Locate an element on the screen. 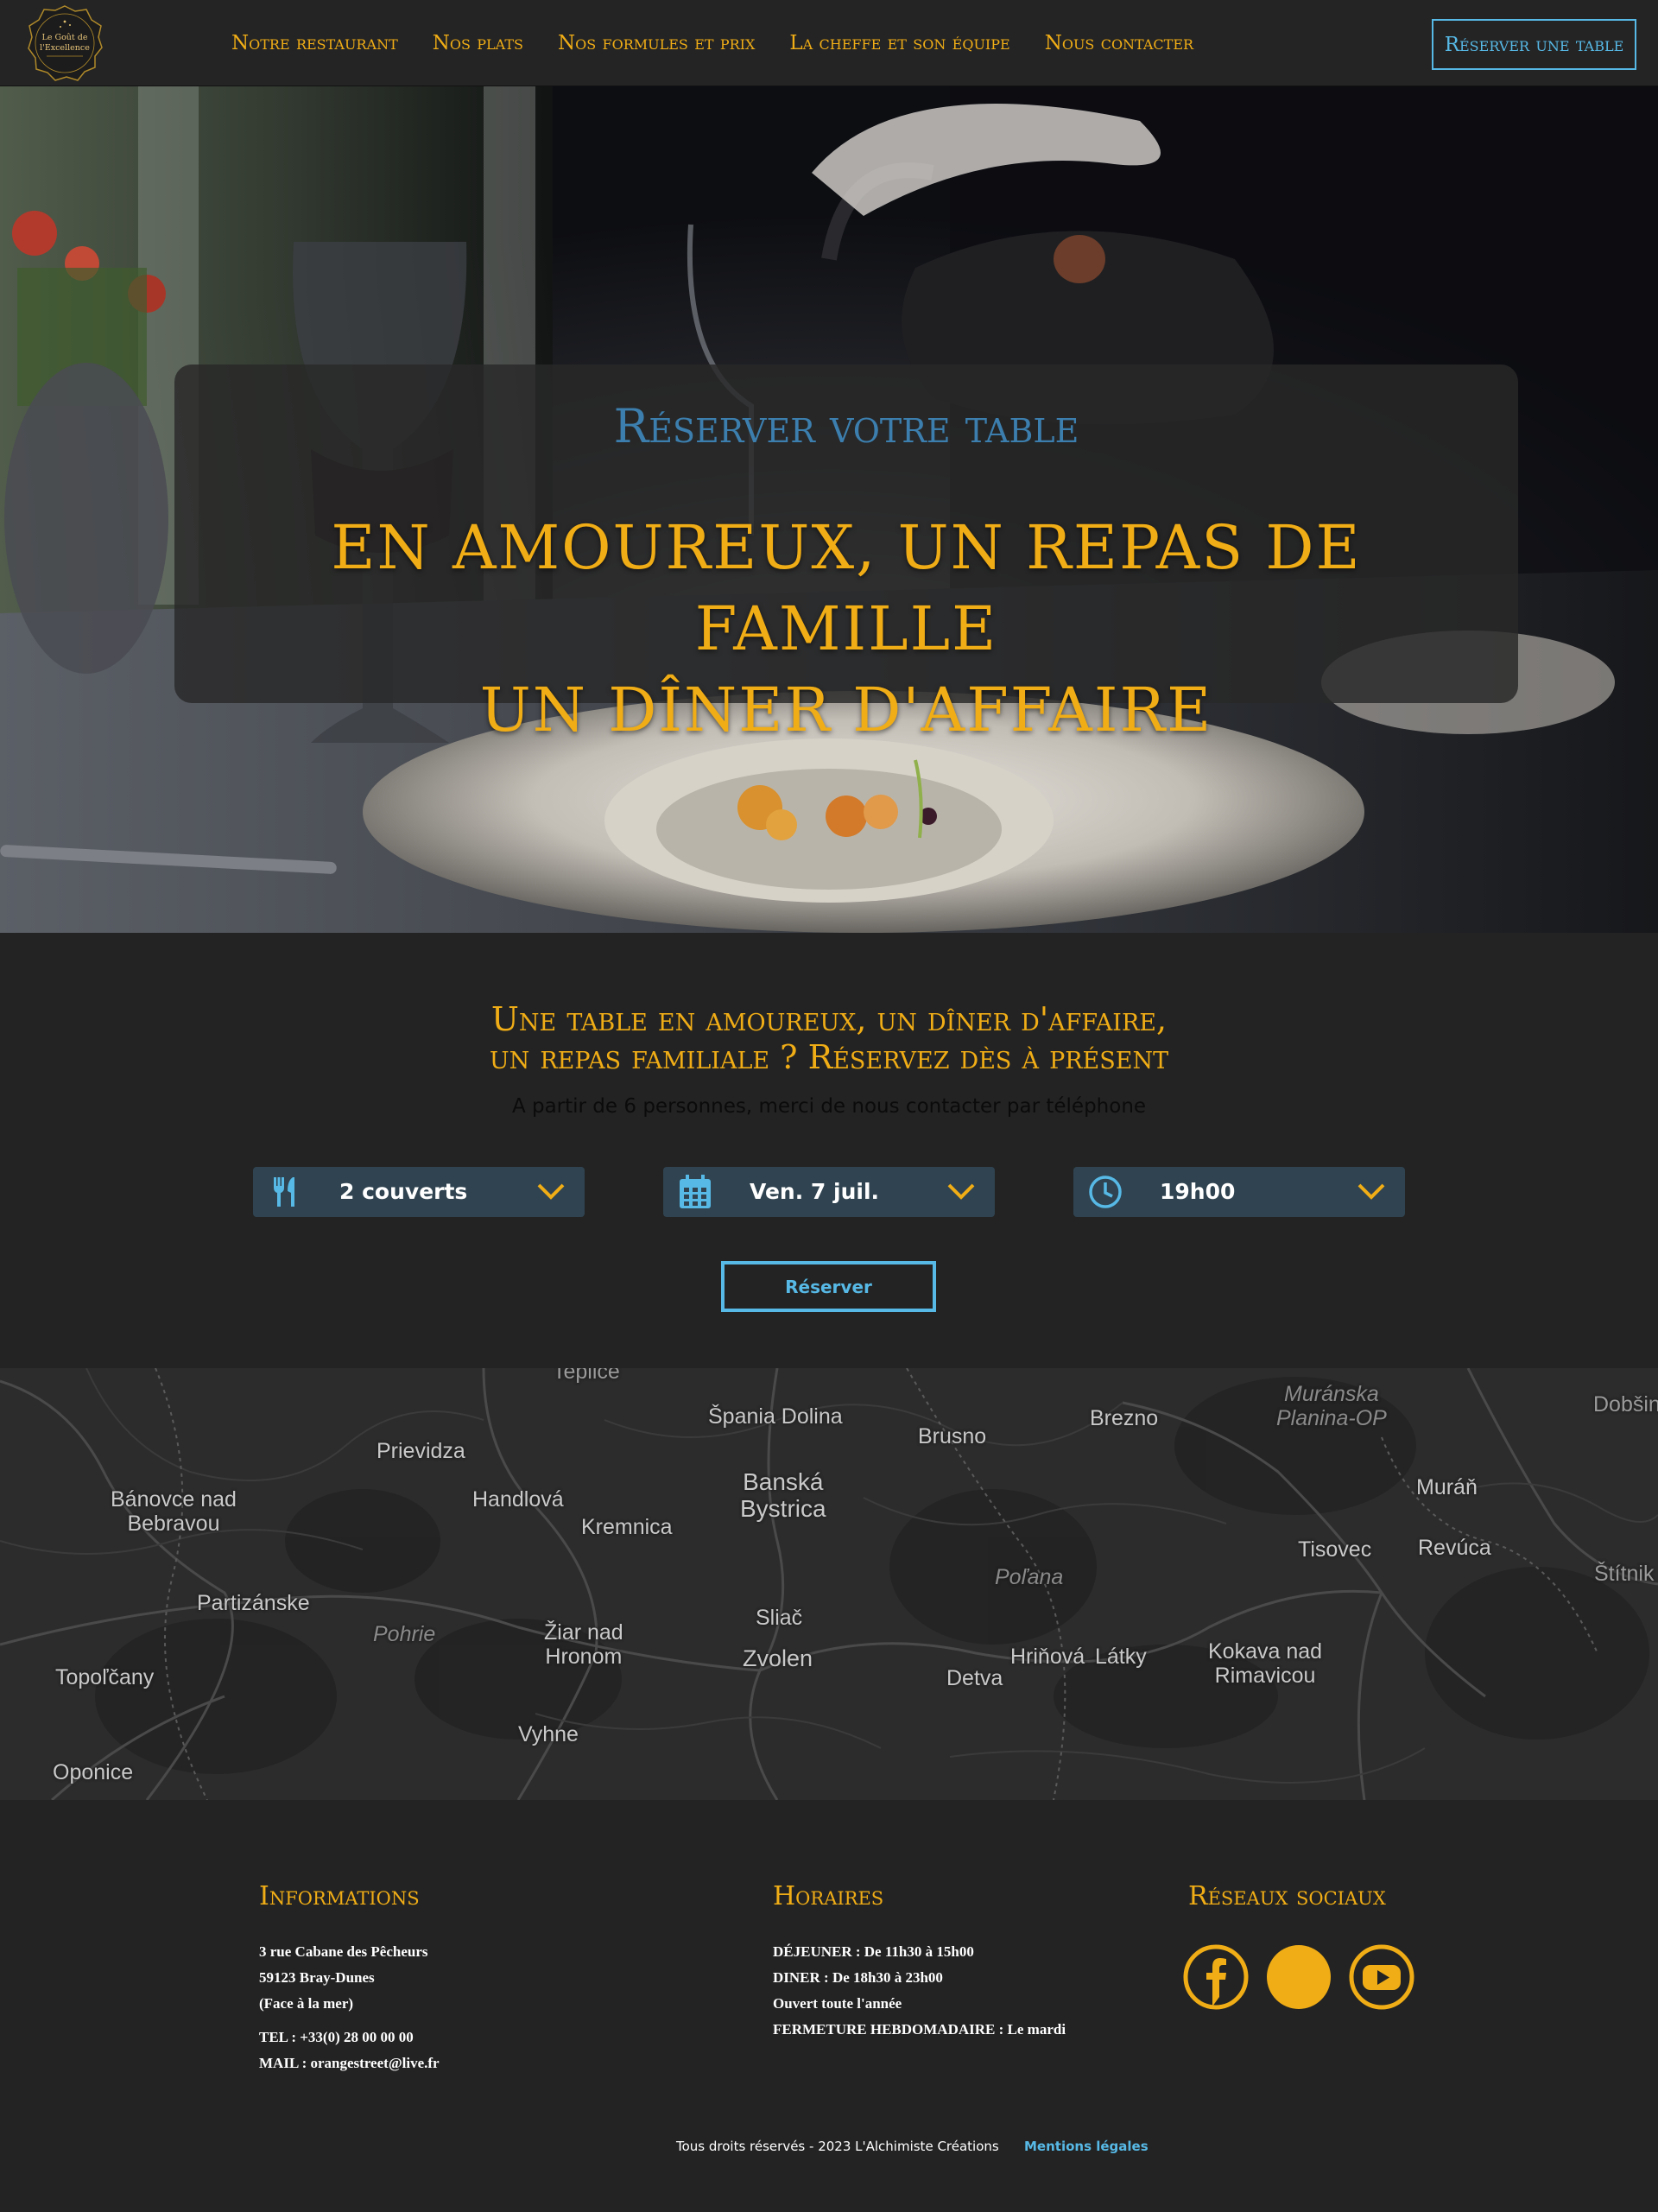  info-title: Informations is located at coordinates (339, 1896).